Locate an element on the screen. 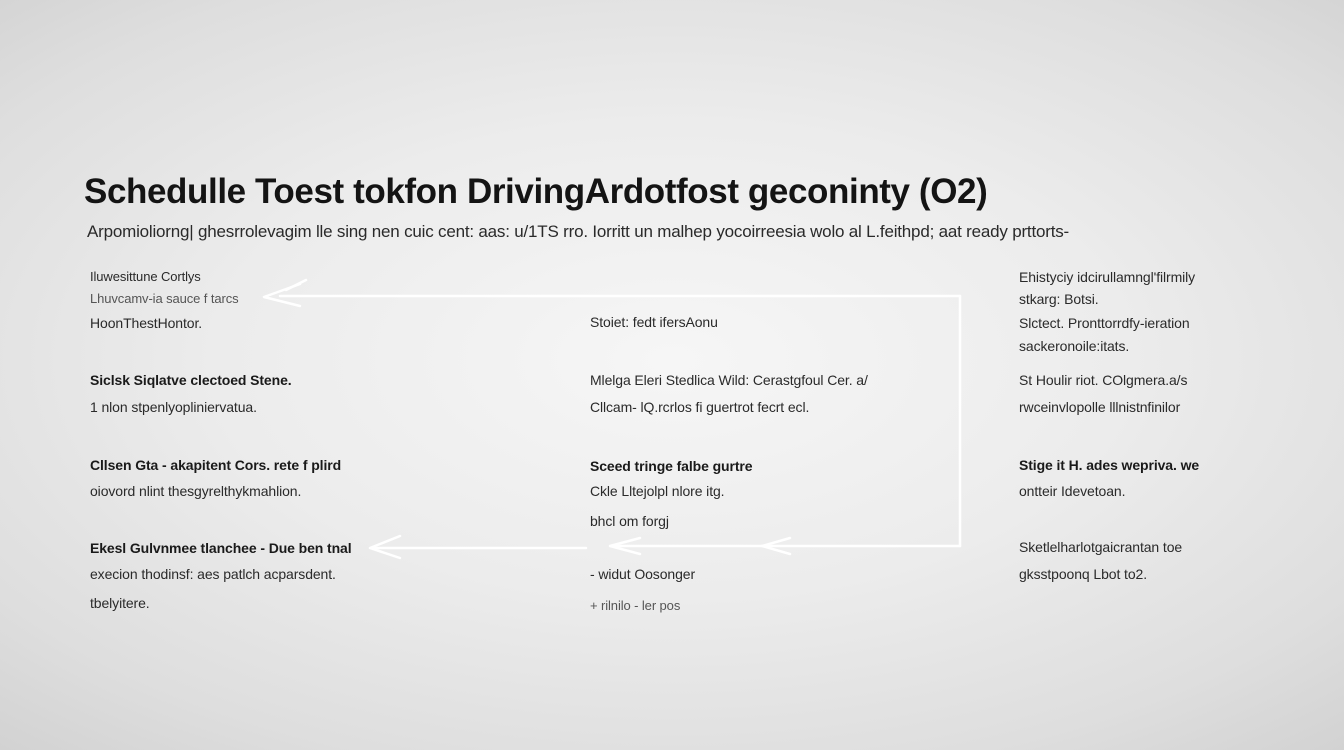  middle-item-7: - widut Oosonger is located at coordinates (643, 574).